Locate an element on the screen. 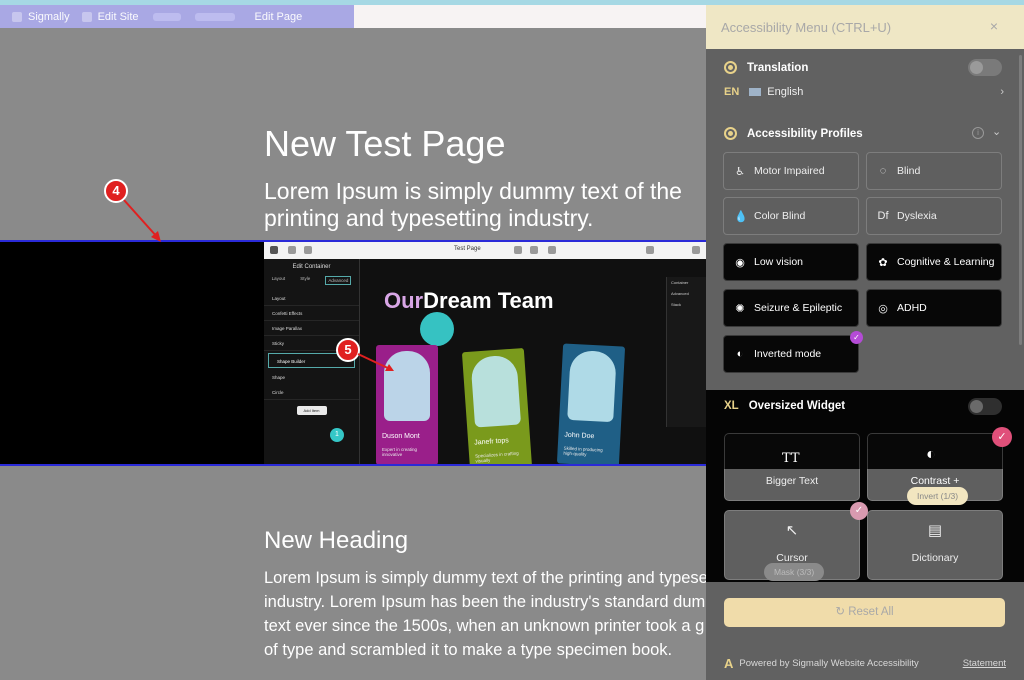 The width and height of the screenshot is (1024, 680). profile-label: Dyslexia is located at coordinates (917, 216).